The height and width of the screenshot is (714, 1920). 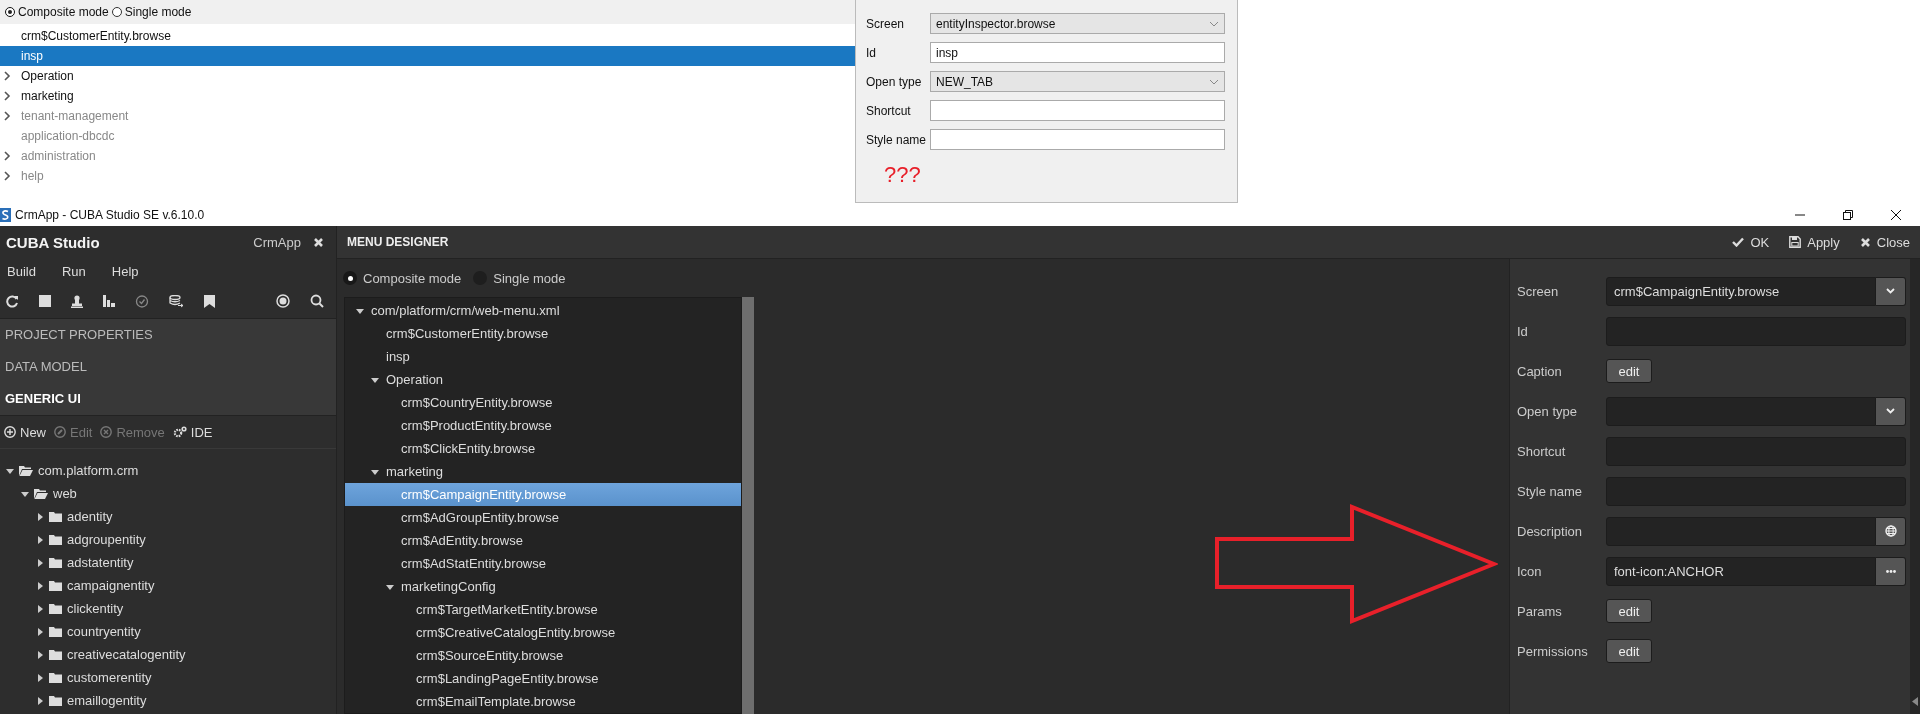 What do you see at coordinates (1077, 52) in the screenshot?
I see `text-field: insp` at bounding box center [1077, 52].